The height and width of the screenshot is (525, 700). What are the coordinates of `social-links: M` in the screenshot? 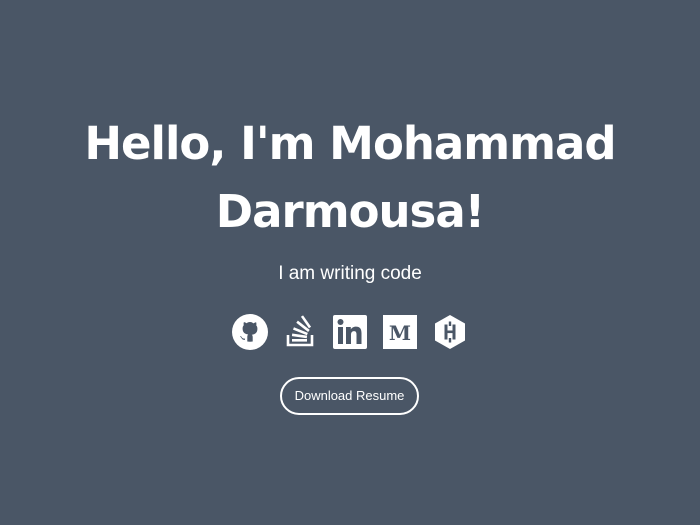 It's located at (350, 332).